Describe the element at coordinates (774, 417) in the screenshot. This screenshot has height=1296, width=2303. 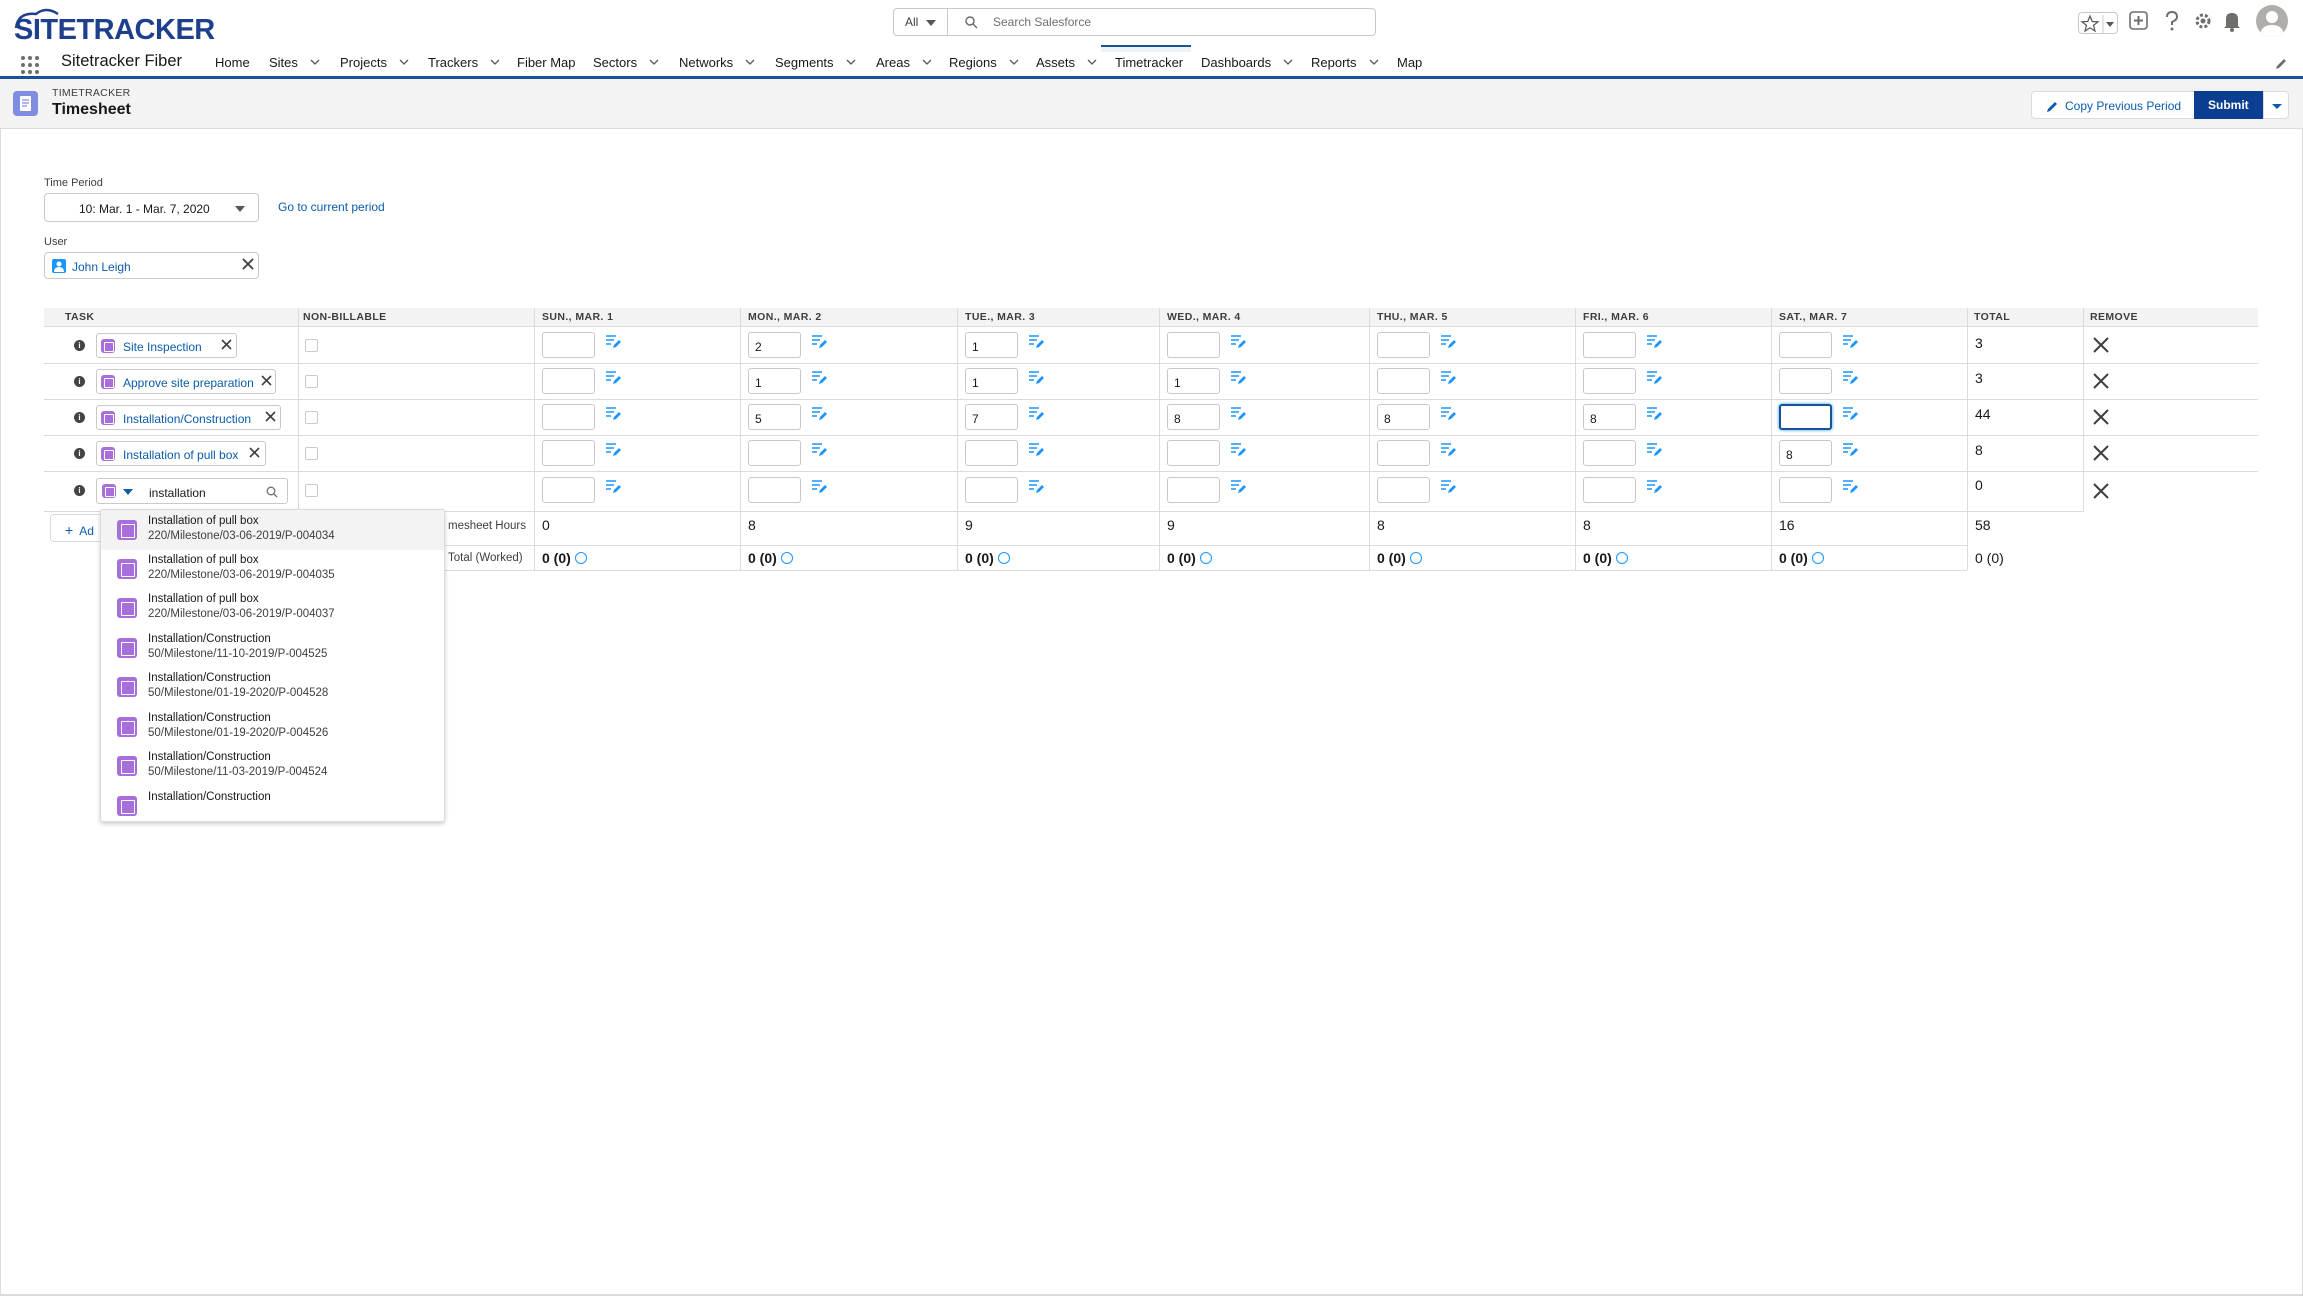
I see `hours-input-mon: 5` at that location.